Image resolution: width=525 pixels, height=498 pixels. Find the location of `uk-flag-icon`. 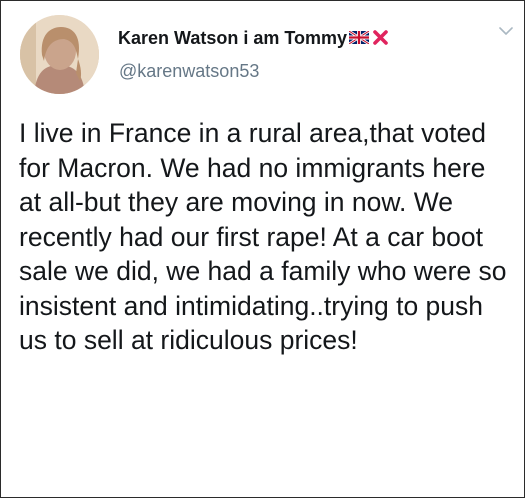

uk-flag-icon is located at coordinates (359, 38).